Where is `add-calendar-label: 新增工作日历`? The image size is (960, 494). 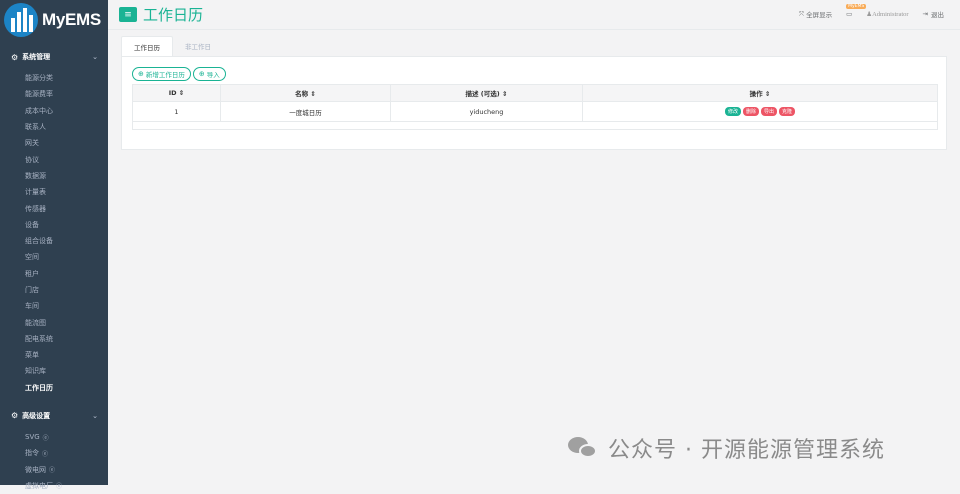 add-calendar-label: 新增工作日历 is located at coordinates (165, 75).